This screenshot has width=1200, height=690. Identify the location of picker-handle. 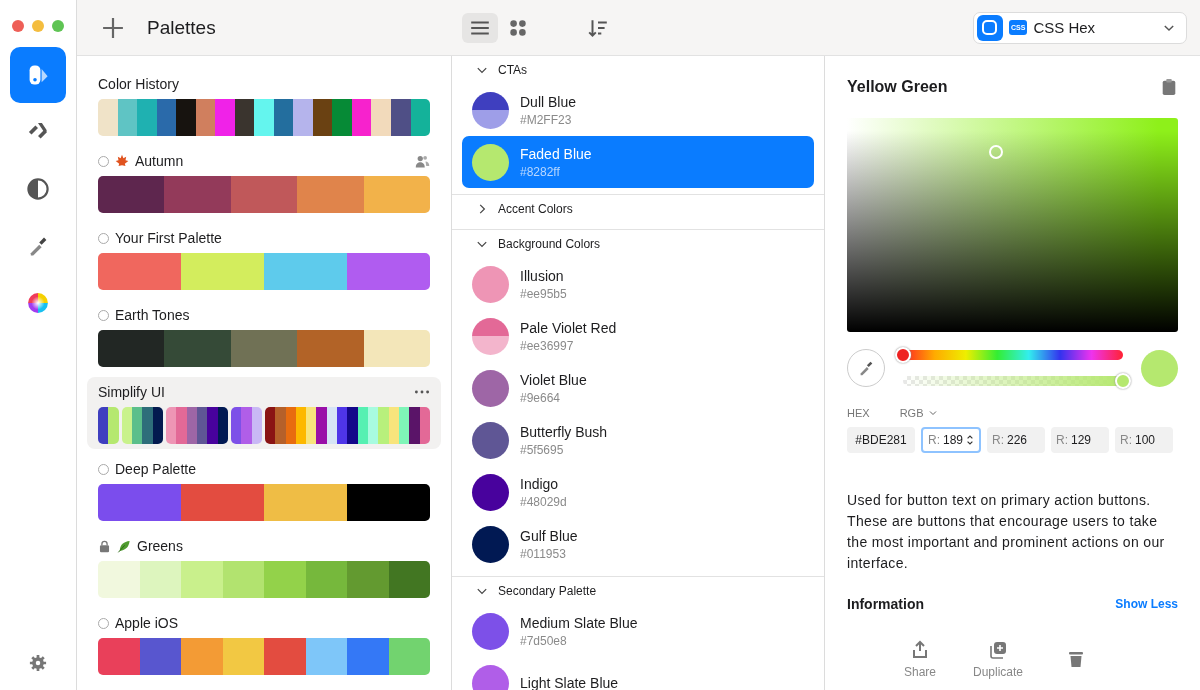
(996, 152).